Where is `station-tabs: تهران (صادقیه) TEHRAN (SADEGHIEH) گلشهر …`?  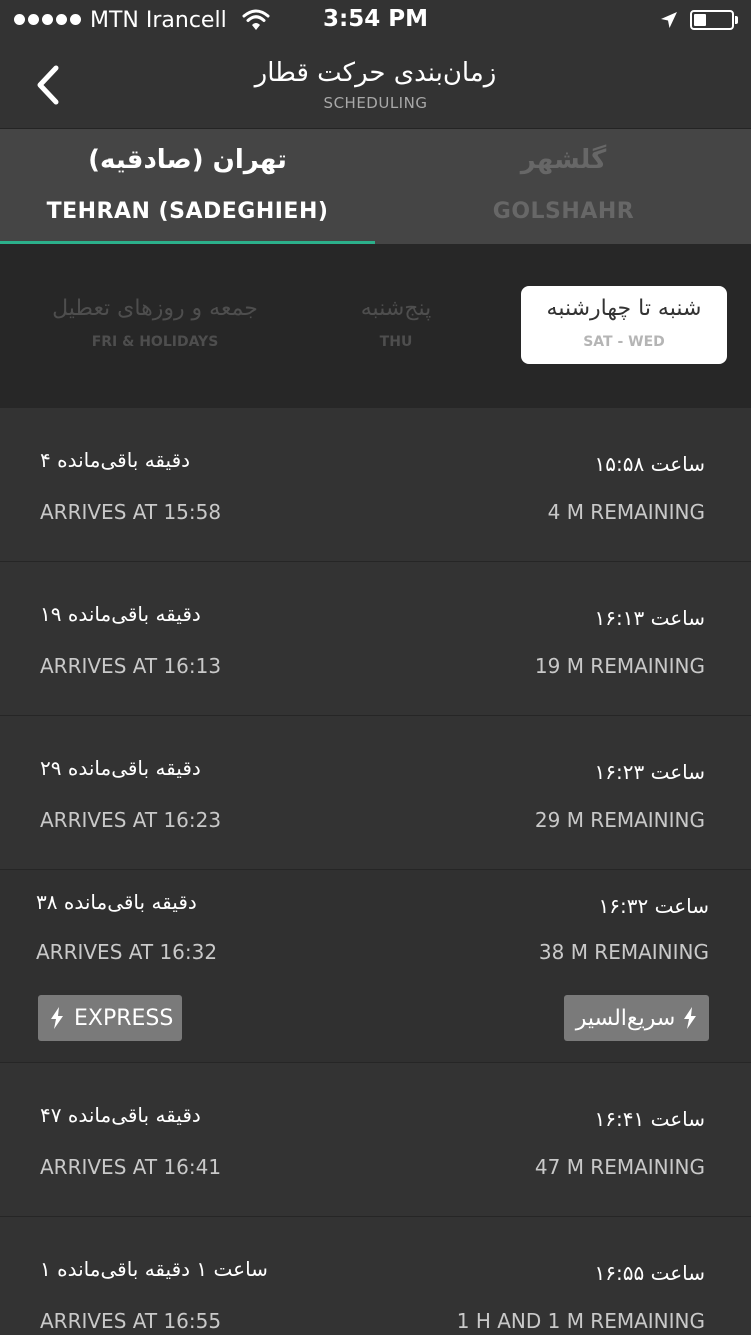
station-tabs: تهران (صادقیه) TEHRAN (SADEGHIEH) گلشهر … is located at coordinates (375, 186).